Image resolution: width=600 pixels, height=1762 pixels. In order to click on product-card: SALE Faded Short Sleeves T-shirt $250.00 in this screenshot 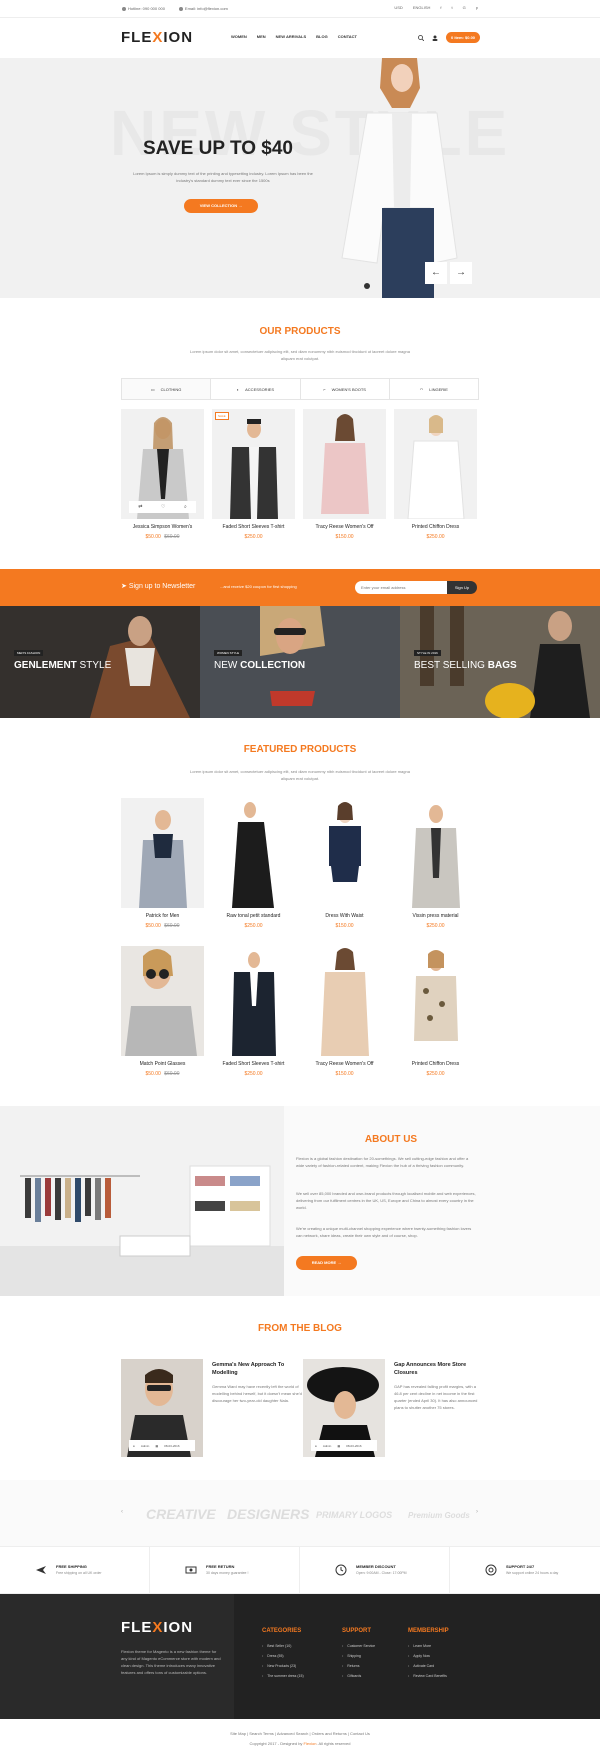, I will do `click(253, 474)`.